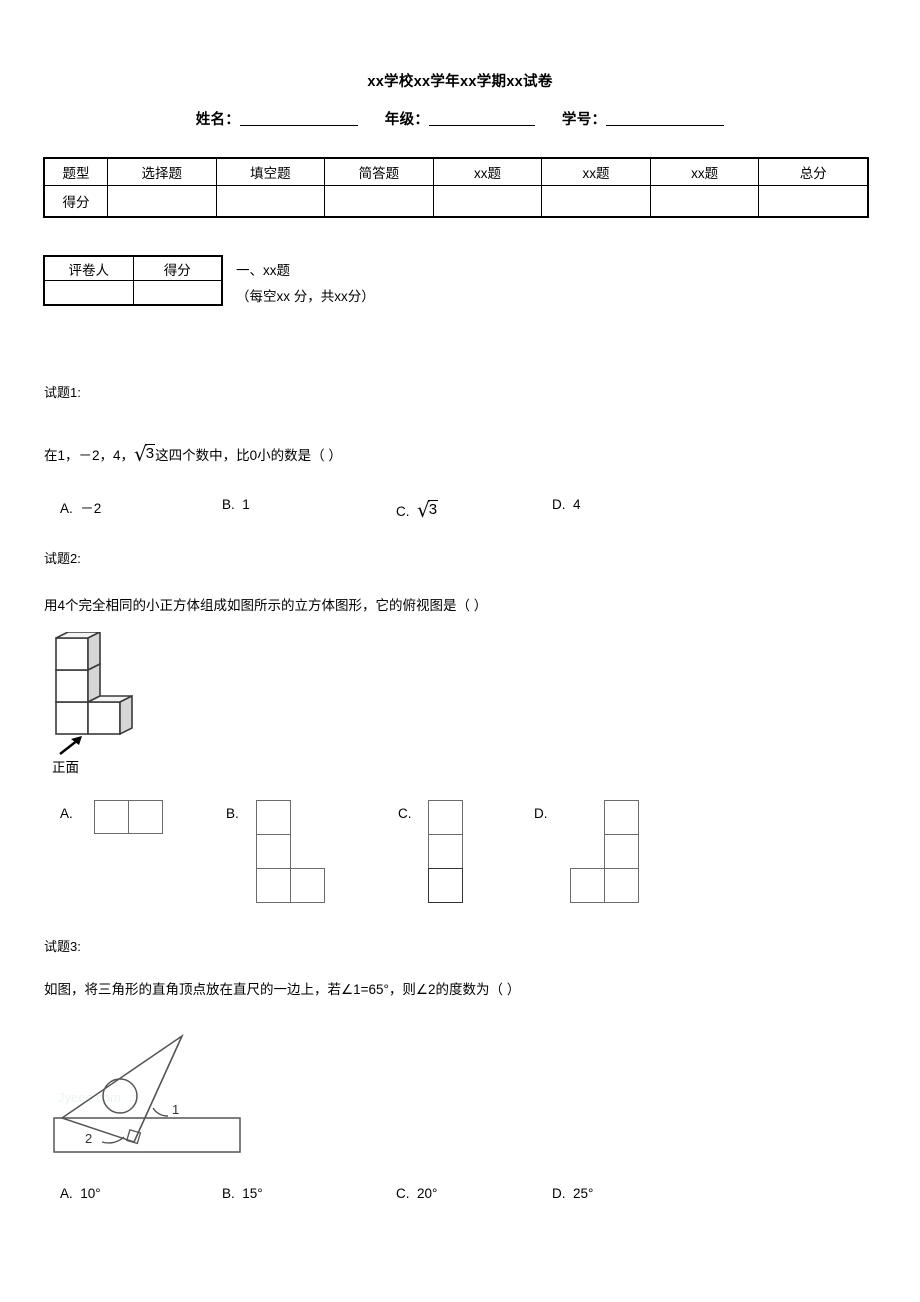  I want to click on sqrt-three-radicand: 3, so click(150, 453).